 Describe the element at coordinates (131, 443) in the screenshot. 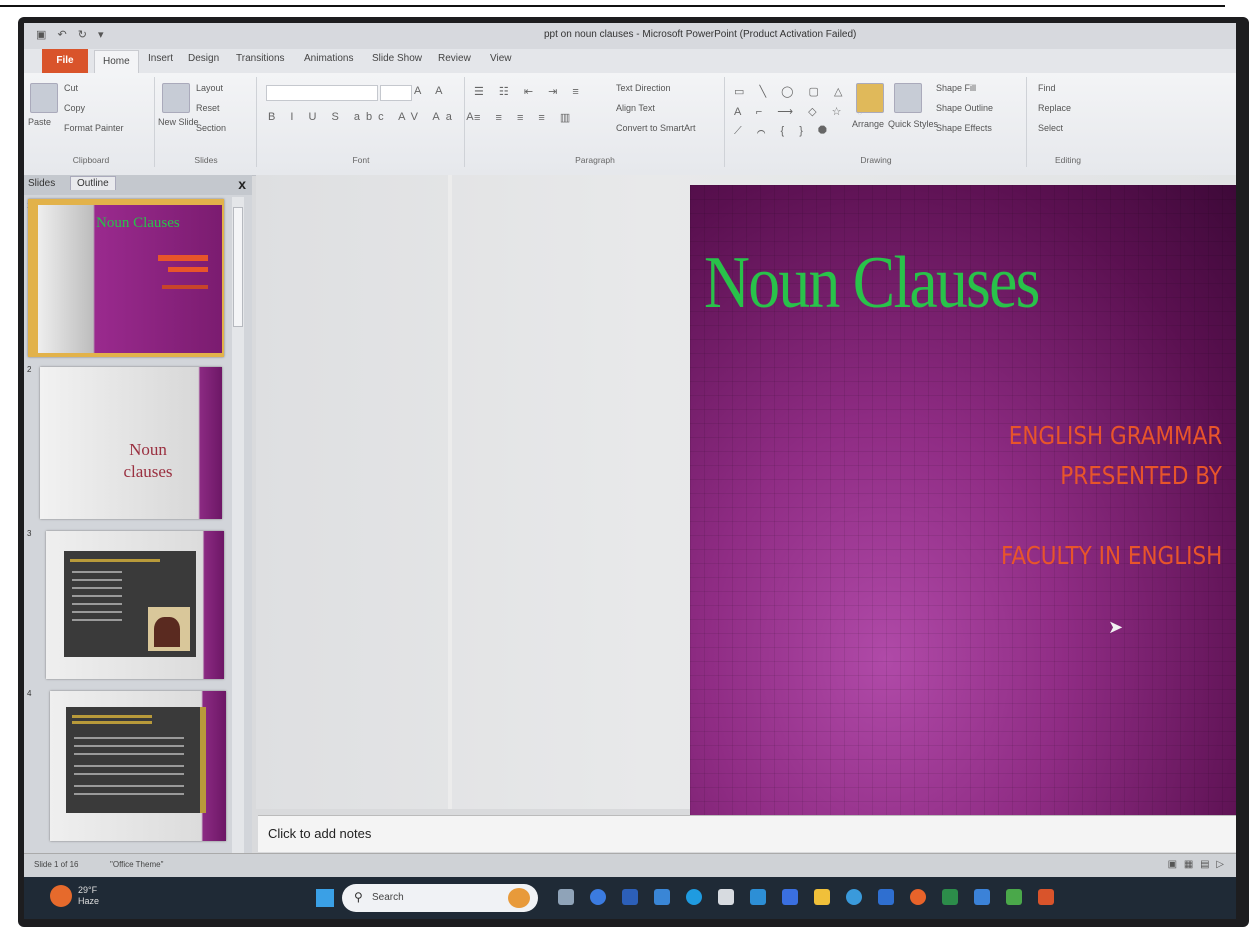

I see `slide-thumbnail-2: Noun clauses` at that location.